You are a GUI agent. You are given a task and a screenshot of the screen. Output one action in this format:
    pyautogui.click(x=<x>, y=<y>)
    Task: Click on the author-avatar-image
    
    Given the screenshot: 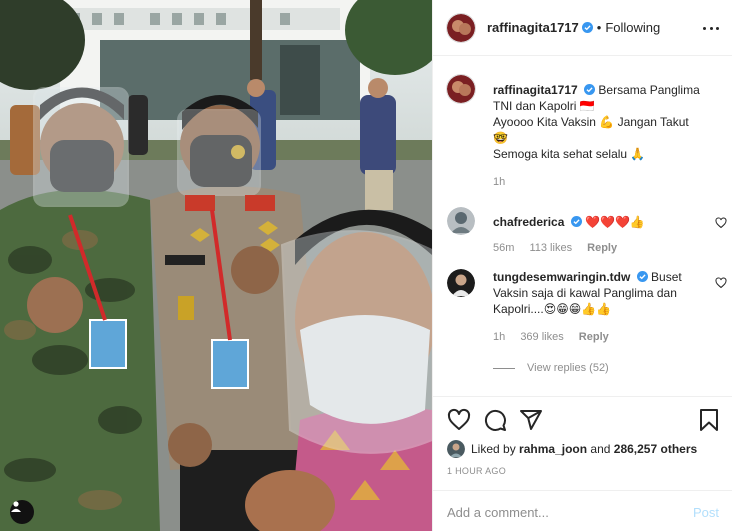 What is the action you would take?
    pyautogui.click(x=461, y=27)
    